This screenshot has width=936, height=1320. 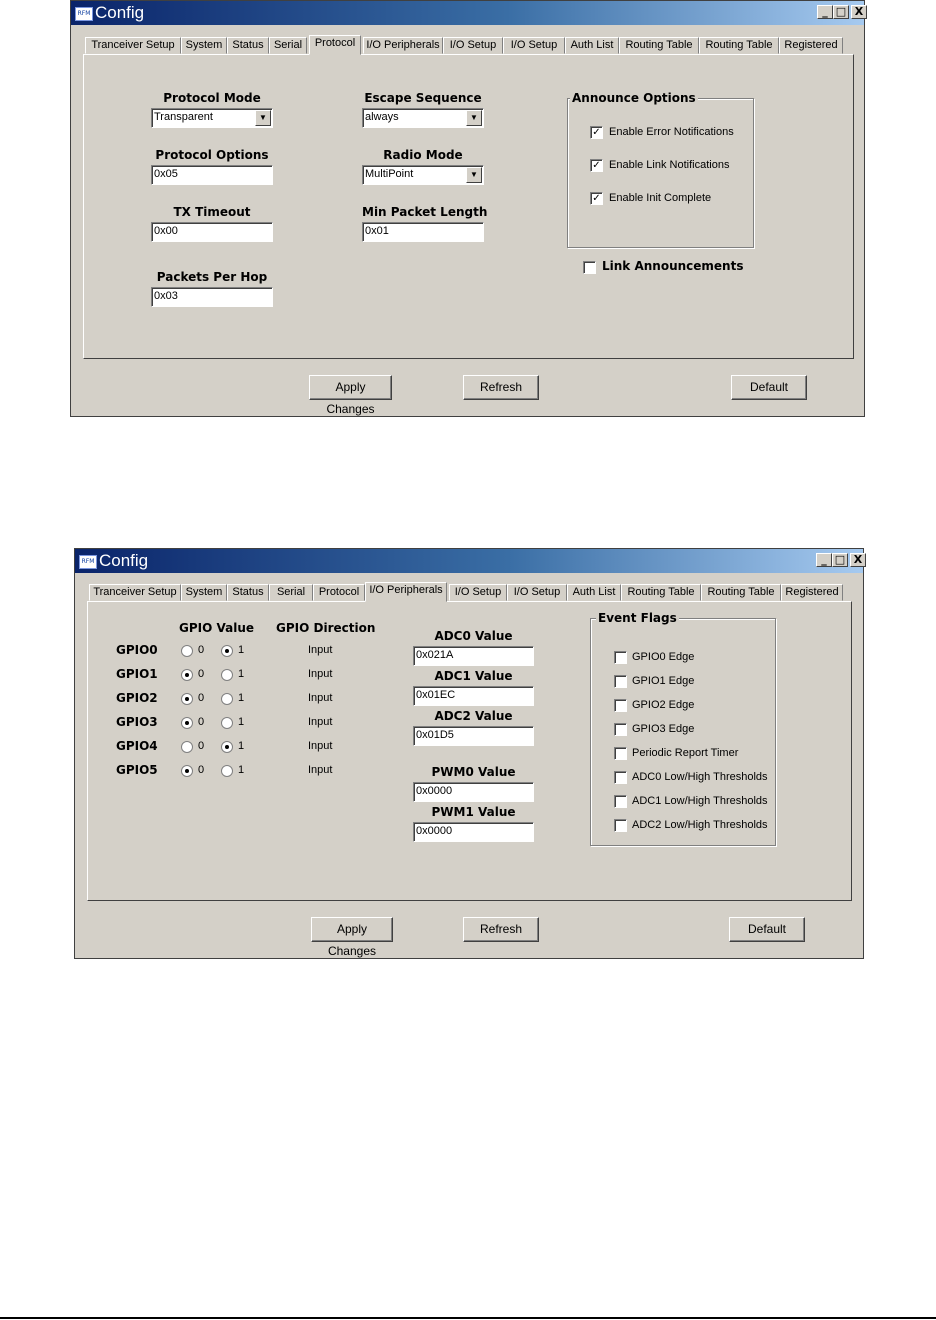 I want to click on adc1-input: 0x01EC, so click(x=473, y=696).